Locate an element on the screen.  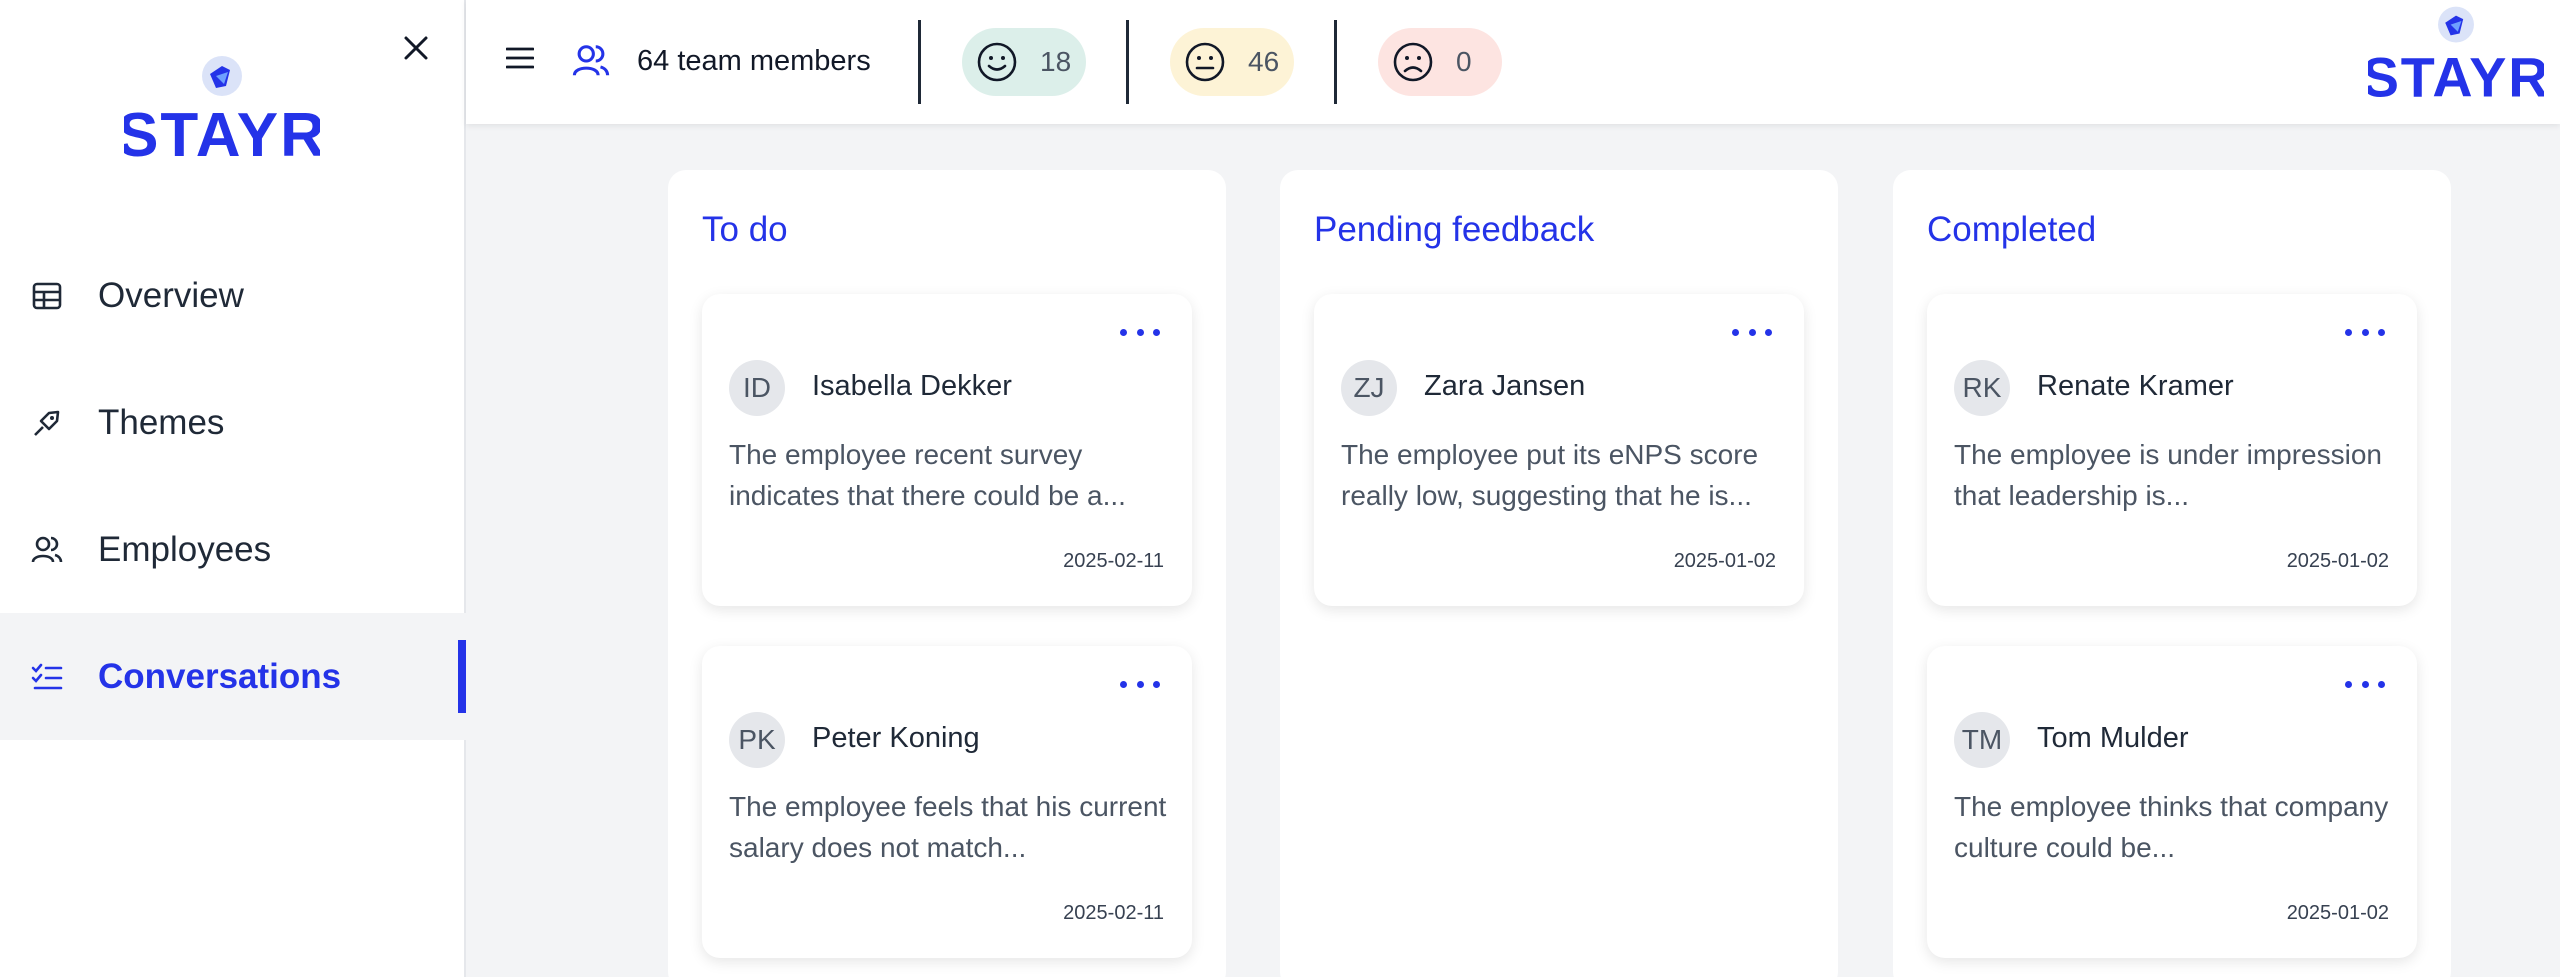
employee-name: Isabella Dekker is located at coordinates (912, 386).